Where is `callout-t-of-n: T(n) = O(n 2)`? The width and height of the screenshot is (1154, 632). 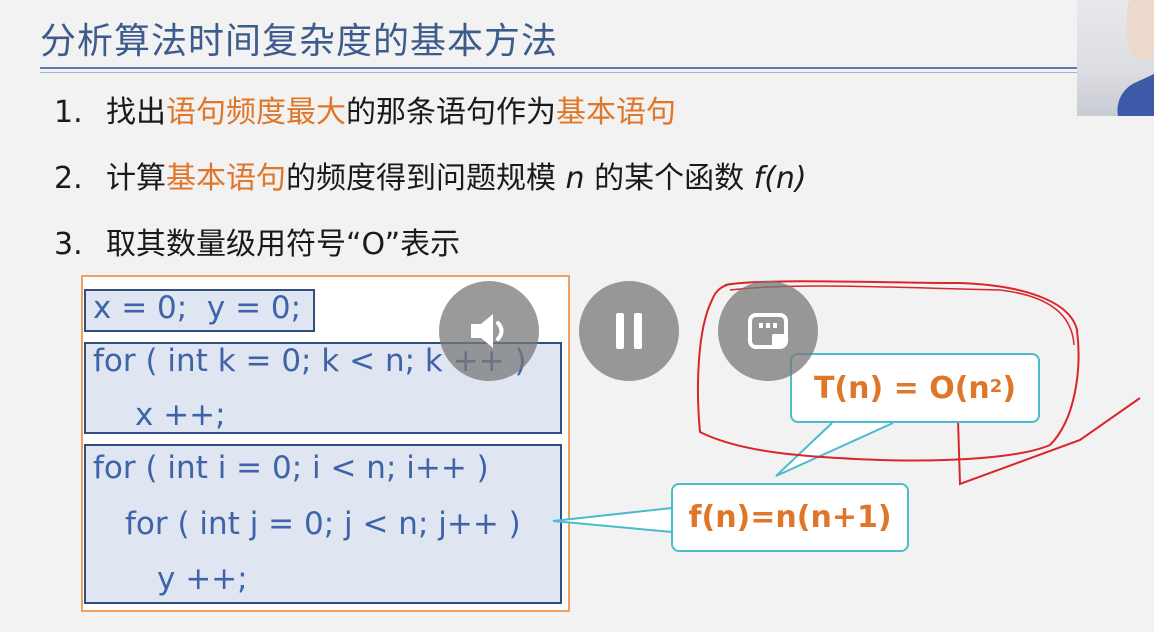 callout-t-of-n: T(n) = O(n 2) is located at coordinates (915, 388).